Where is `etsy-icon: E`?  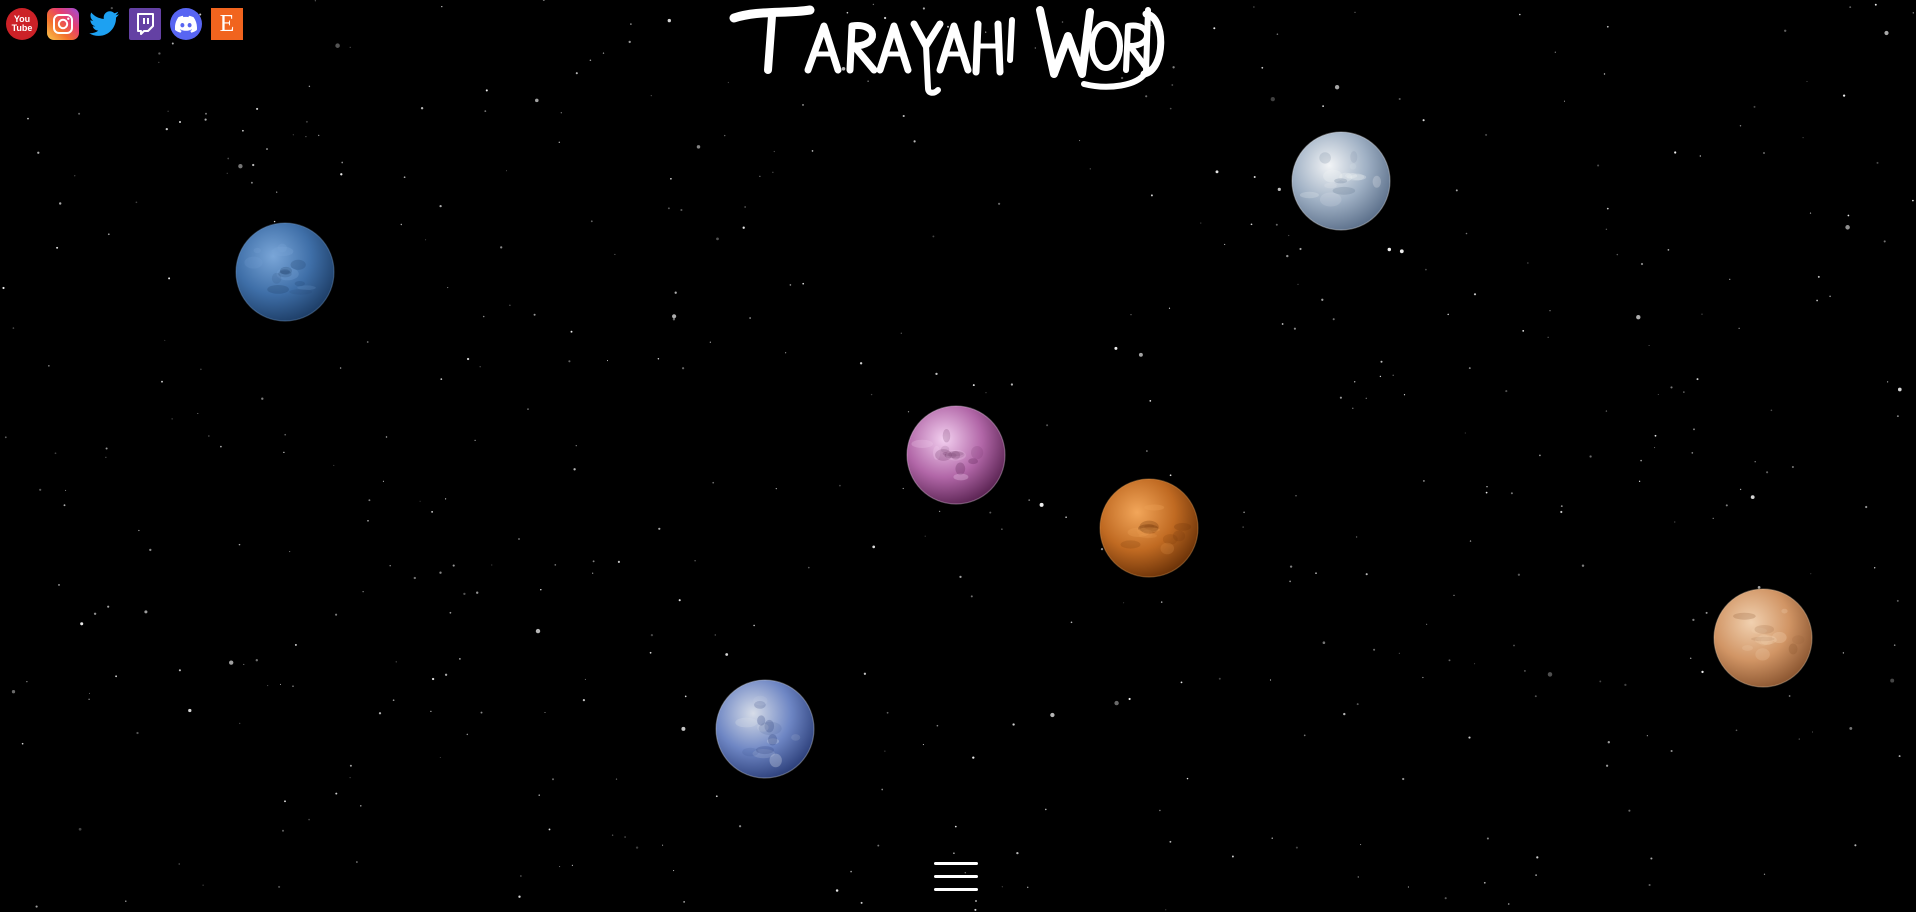 etsy-icon: E is located at coordinates (227, 24).